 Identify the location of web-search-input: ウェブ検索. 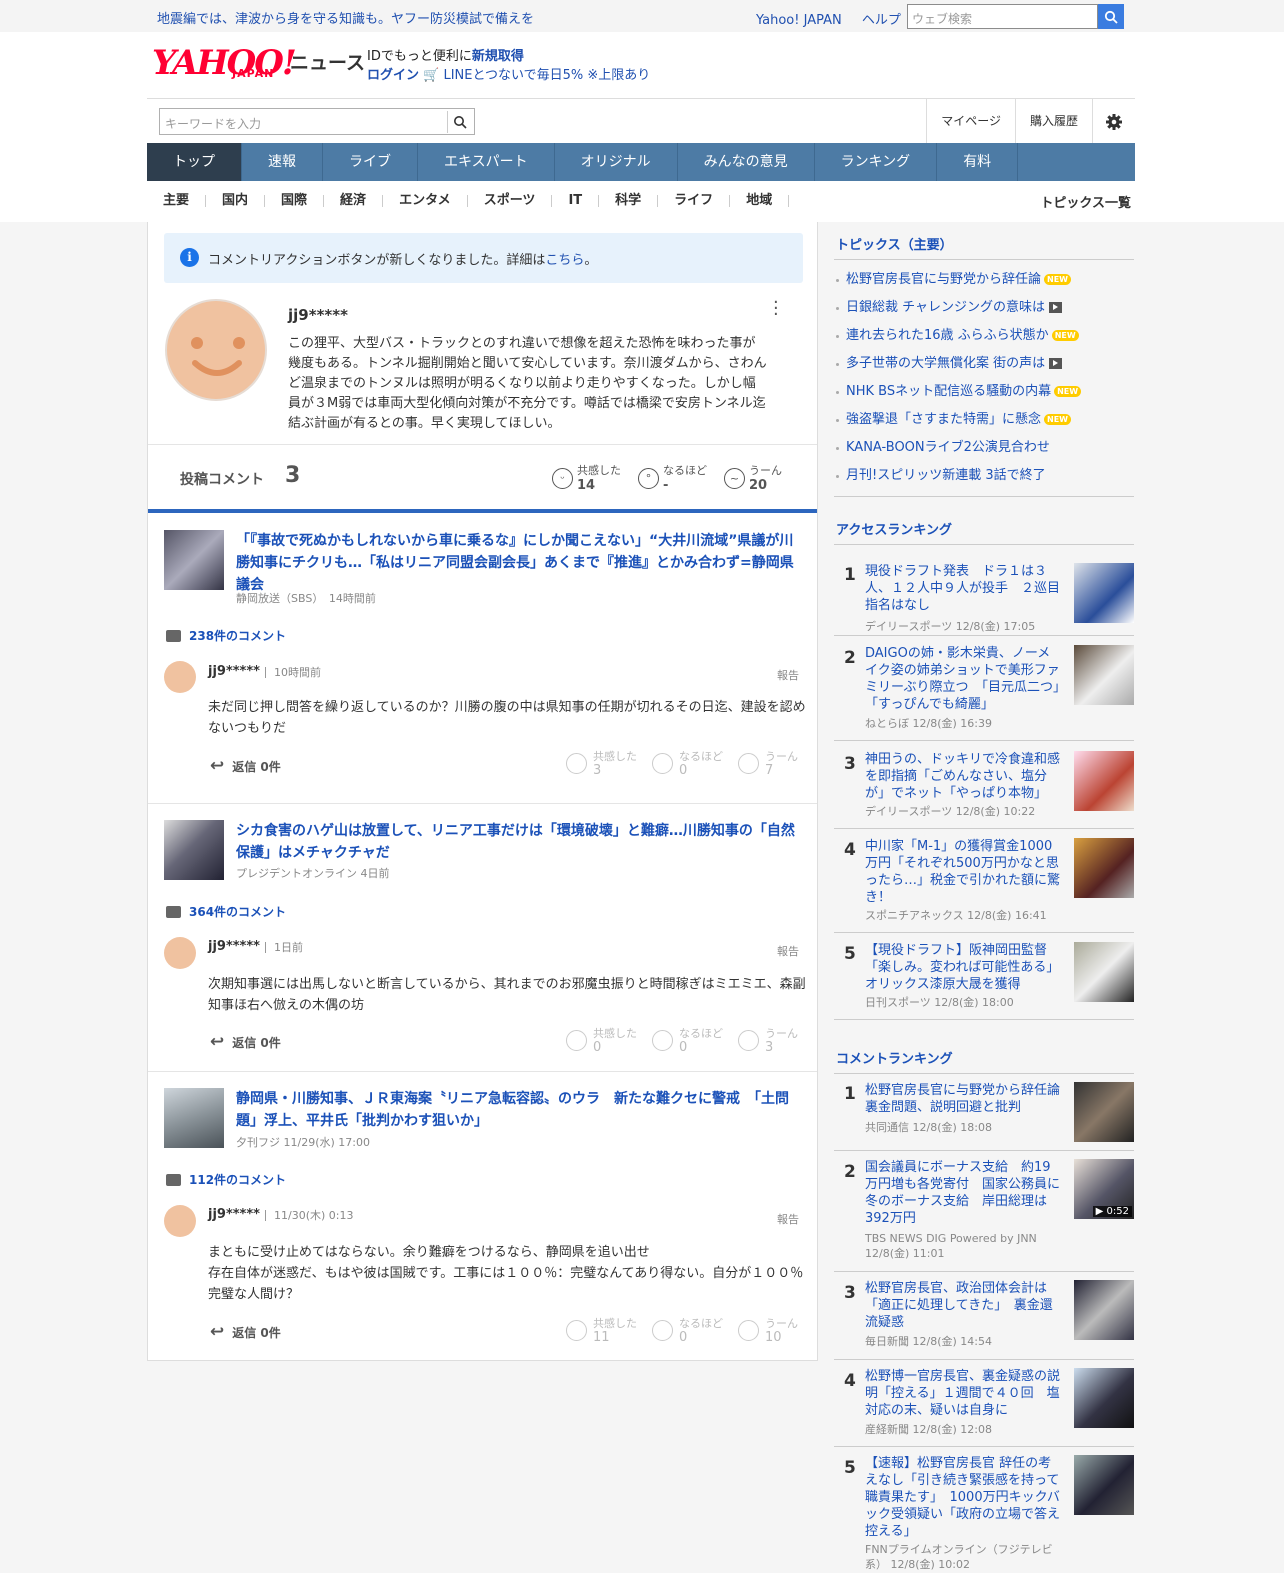
(1002, 16).